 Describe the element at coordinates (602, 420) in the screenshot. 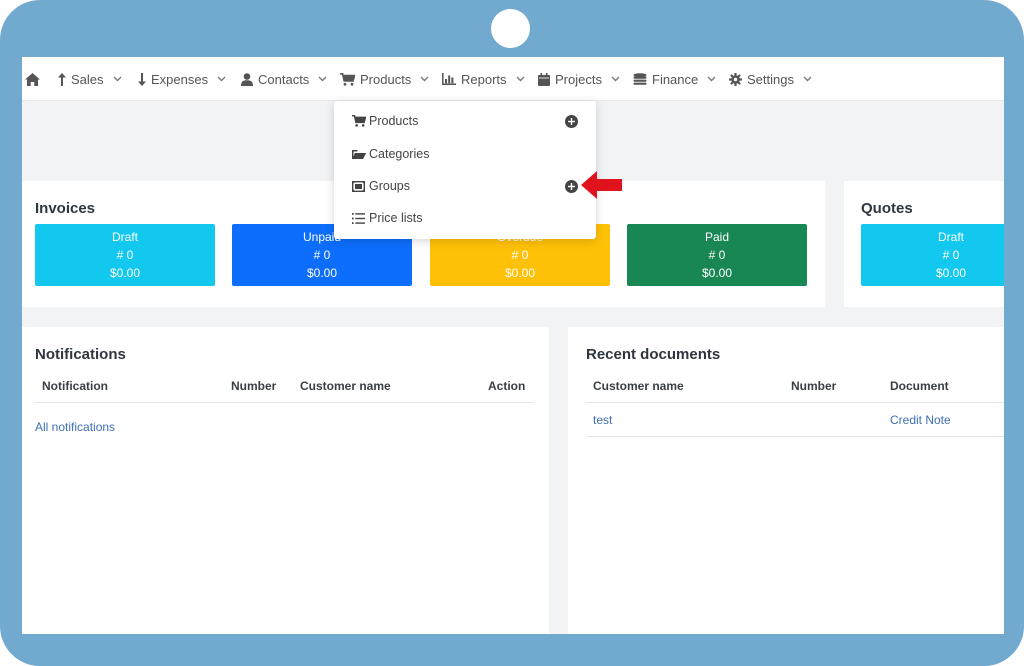

I see `row-customer-link: test` at that location.